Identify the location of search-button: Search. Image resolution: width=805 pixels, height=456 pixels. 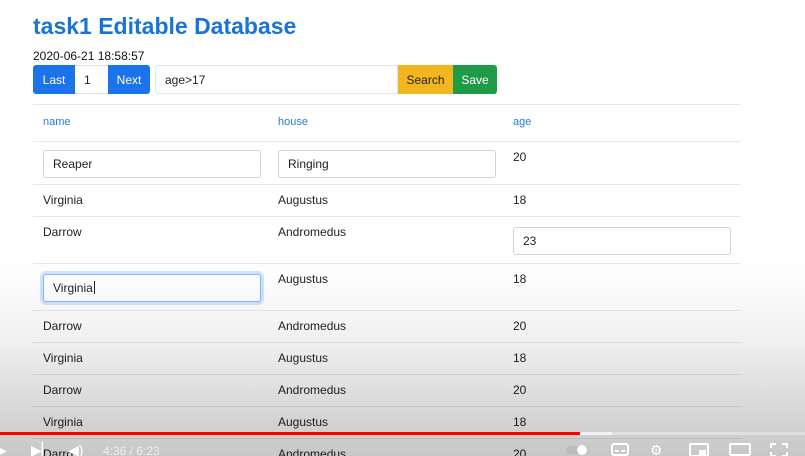
(425, 79).